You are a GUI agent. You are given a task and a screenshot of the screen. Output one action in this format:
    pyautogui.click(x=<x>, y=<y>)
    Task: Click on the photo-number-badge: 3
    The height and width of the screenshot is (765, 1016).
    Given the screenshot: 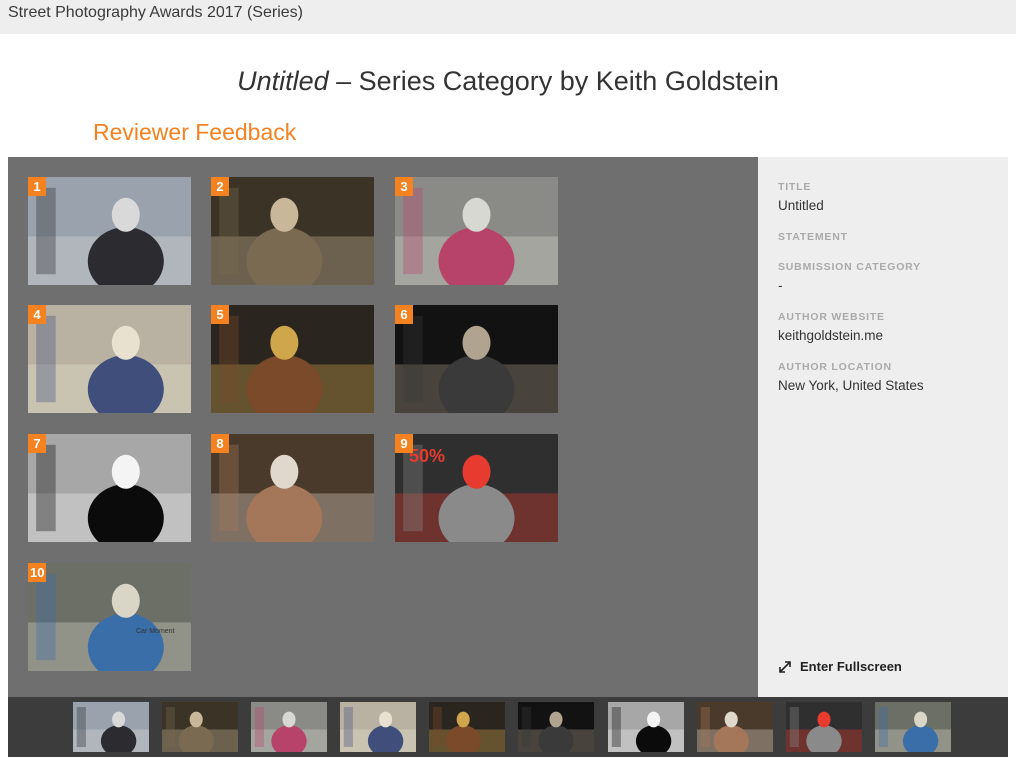 What is the action you would take?
    pyautogui.click(x=404, y=186)
    